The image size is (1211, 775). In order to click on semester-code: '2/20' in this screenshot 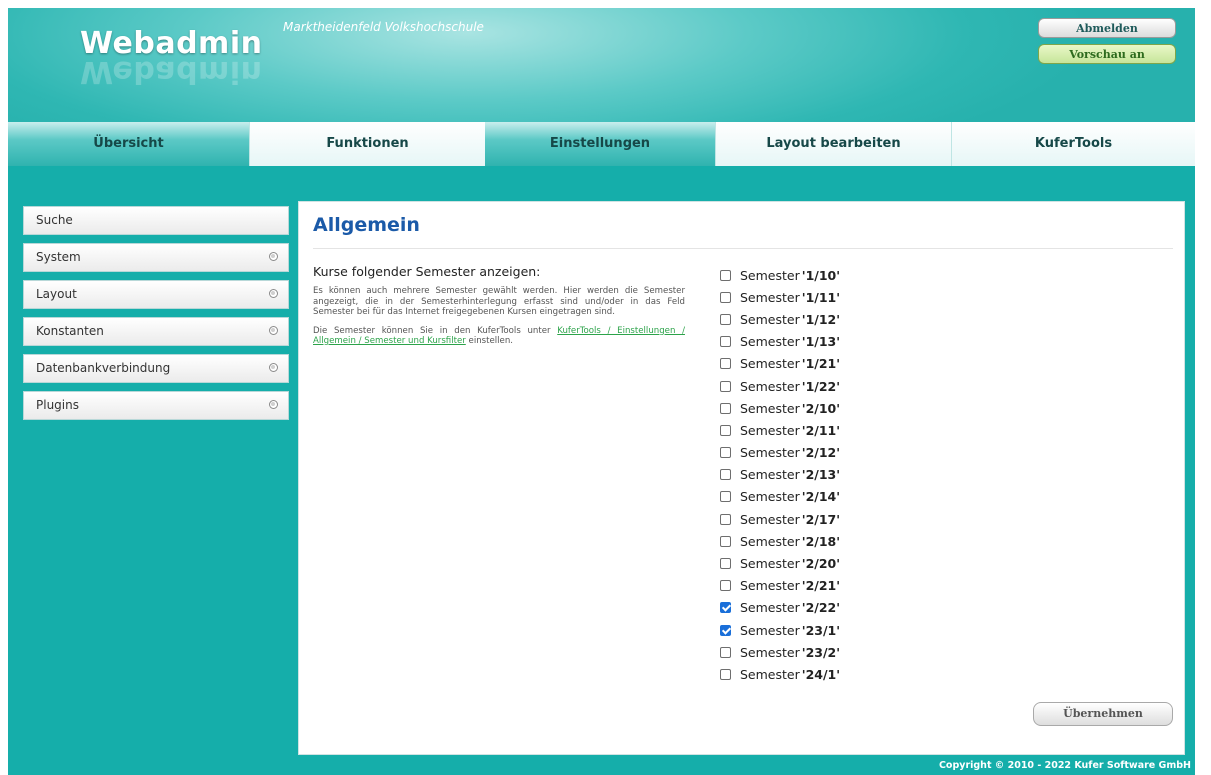, I will do `click(821, 564)`.